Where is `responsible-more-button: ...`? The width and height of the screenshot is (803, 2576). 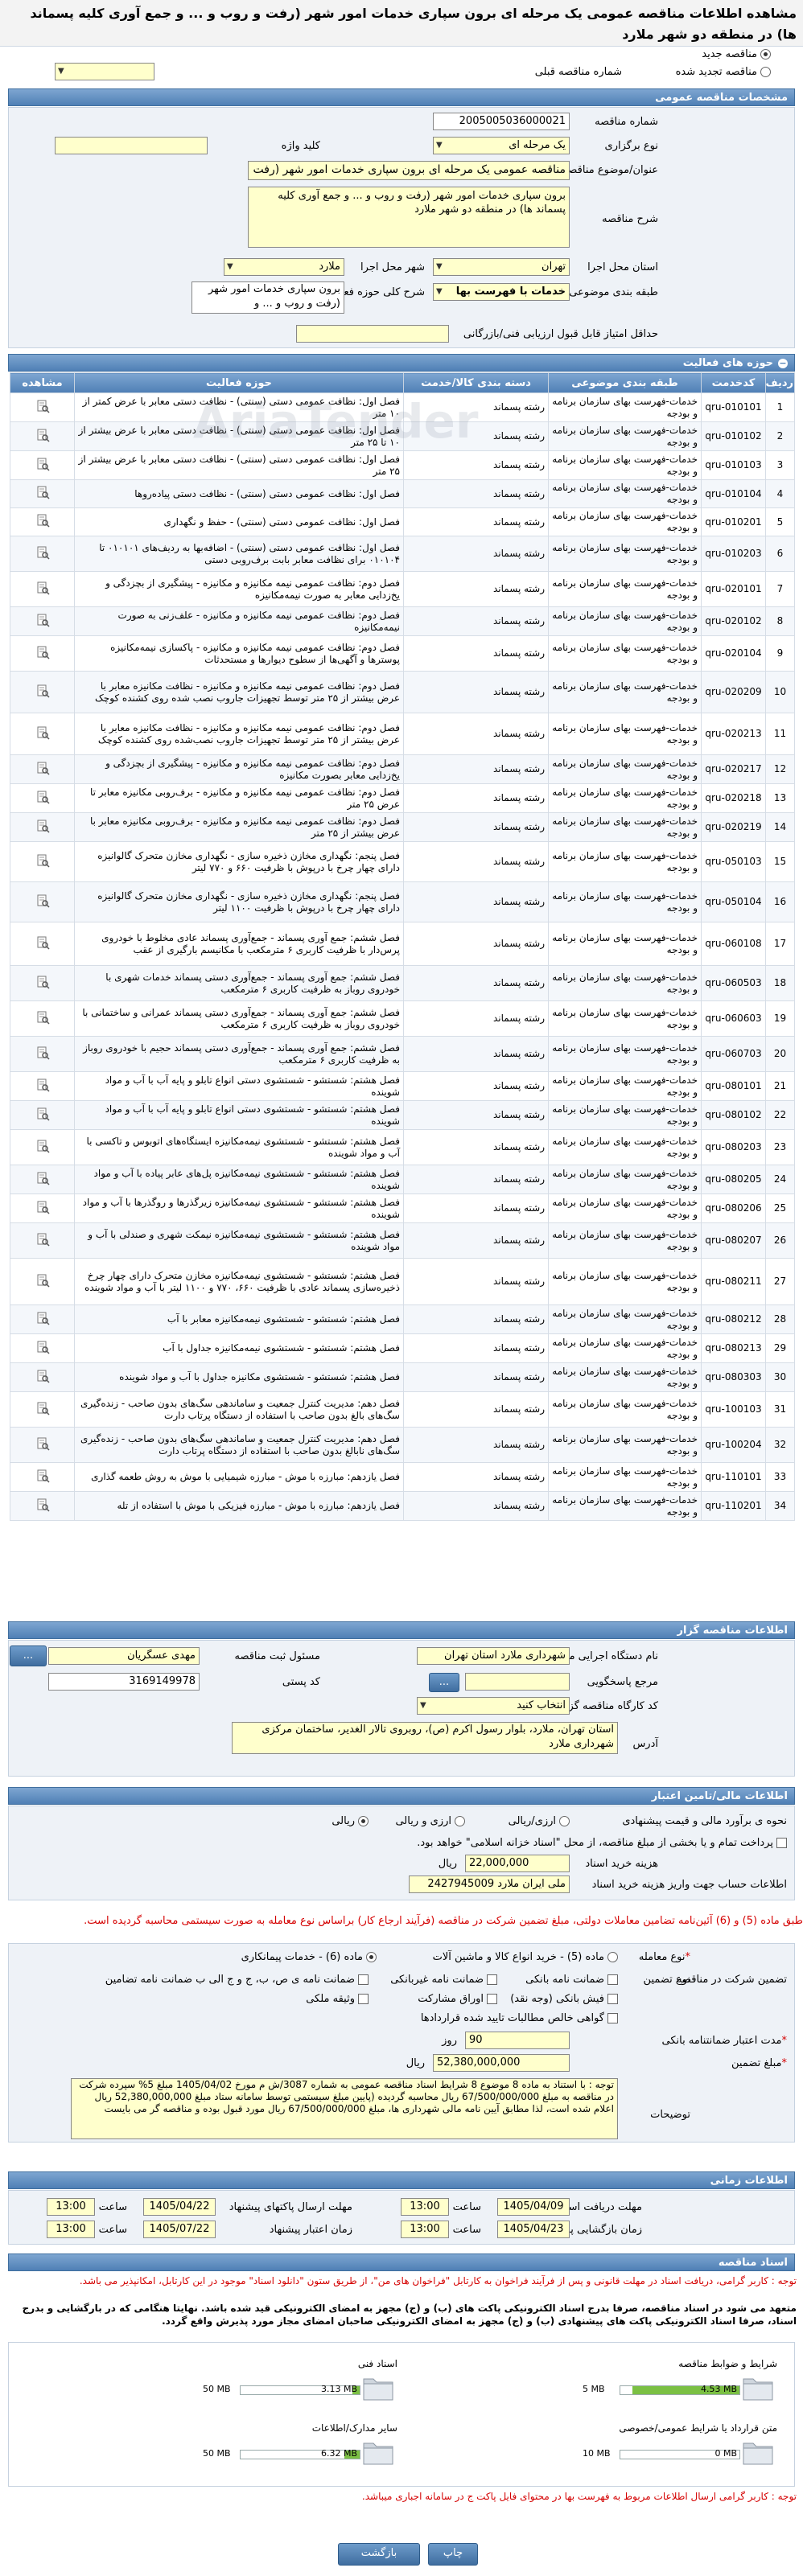 responsible-more-button: ... is located at coordinates (28, 1655).